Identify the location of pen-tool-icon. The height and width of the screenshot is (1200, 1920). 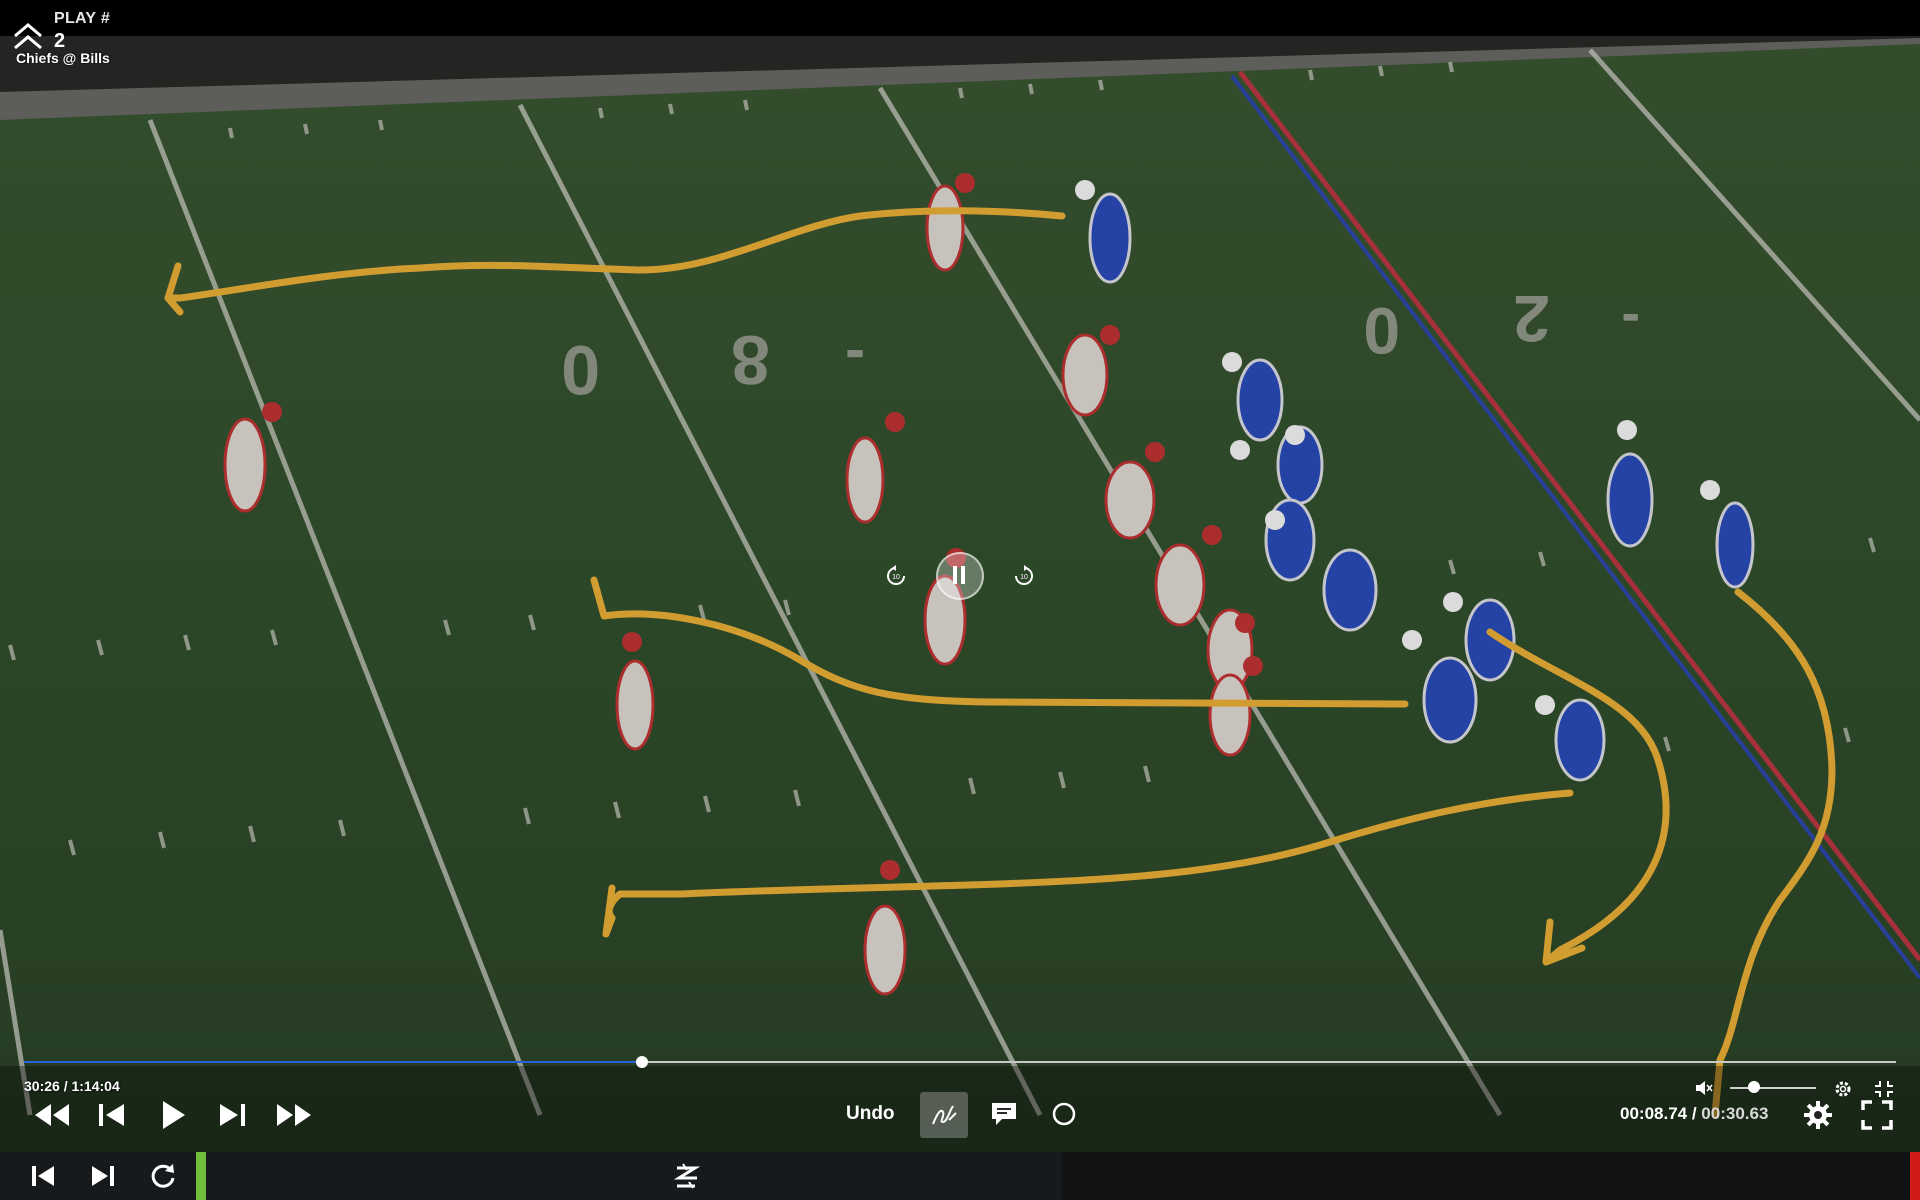
(944, 1115).